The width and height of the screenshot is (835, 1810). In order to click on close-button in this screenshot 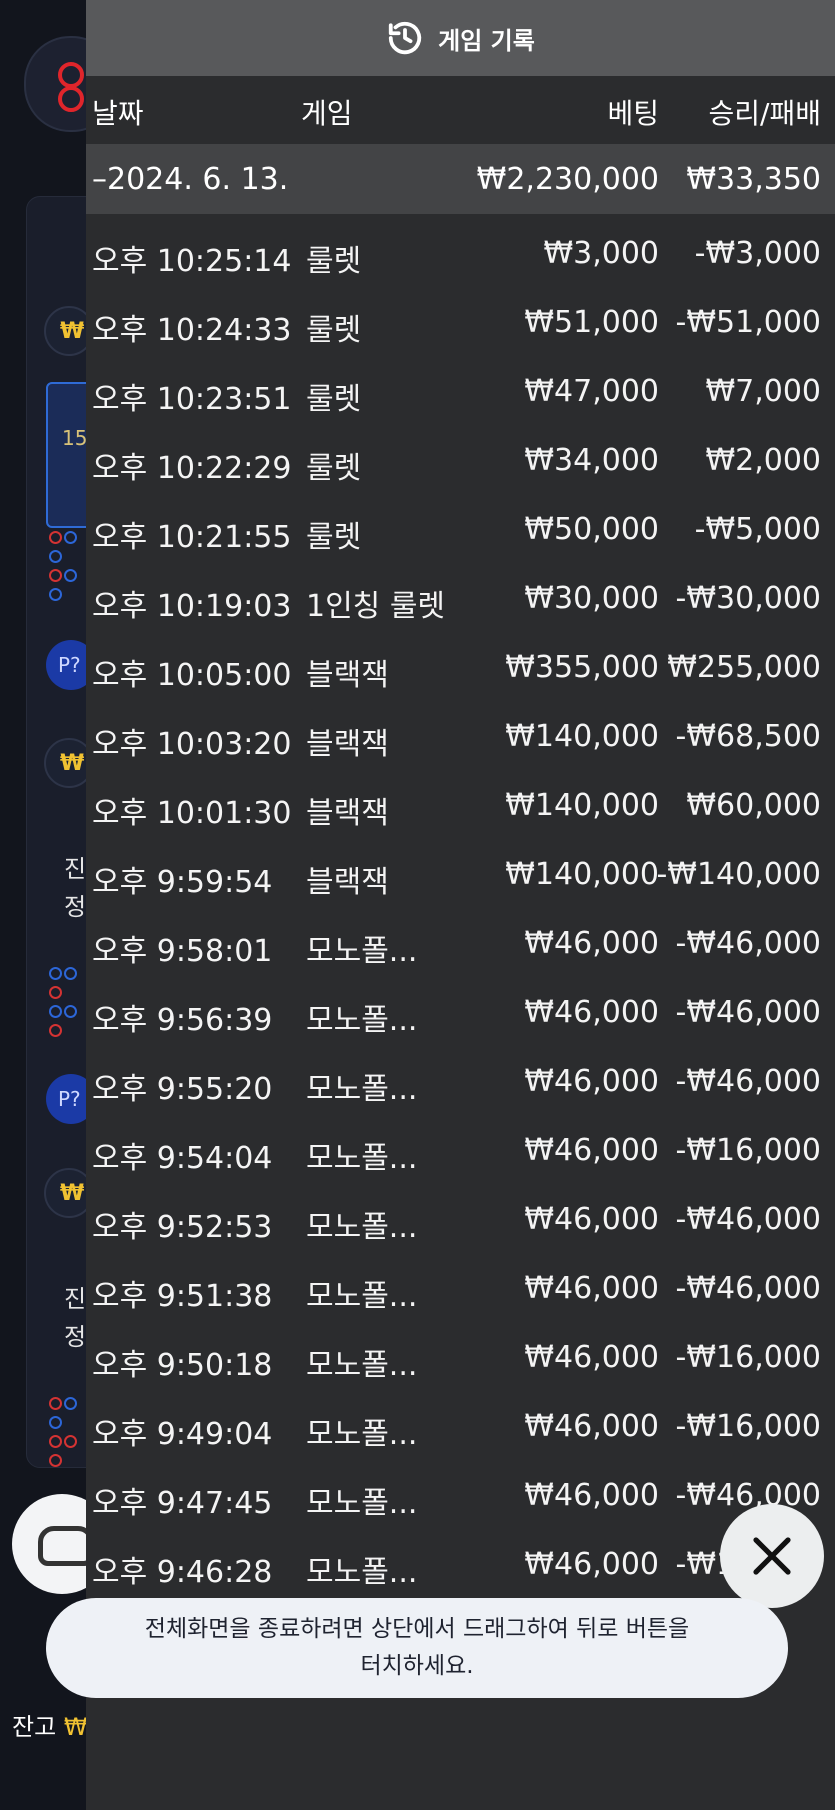, I will do `click(772, 1556)`.